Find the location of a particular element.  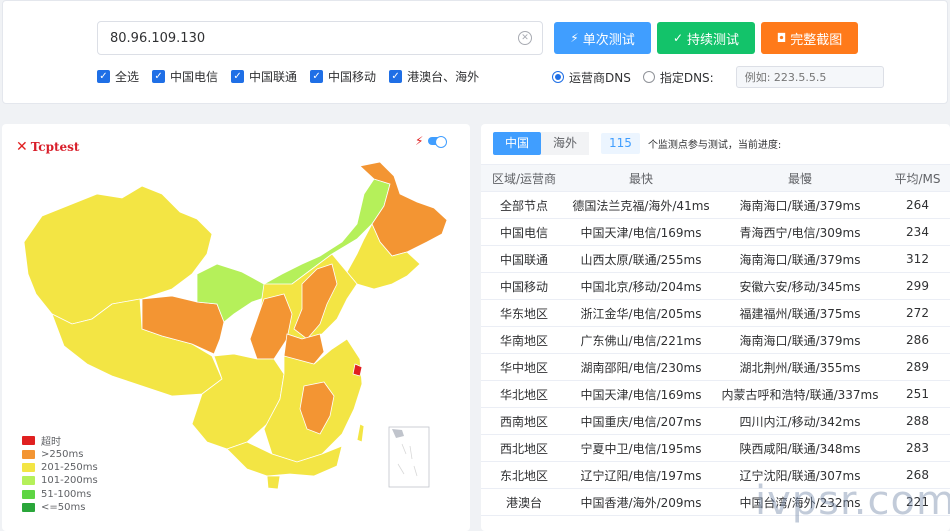

tcptest-logo: ✕ Tcptest is located at coordinates (47, 147).